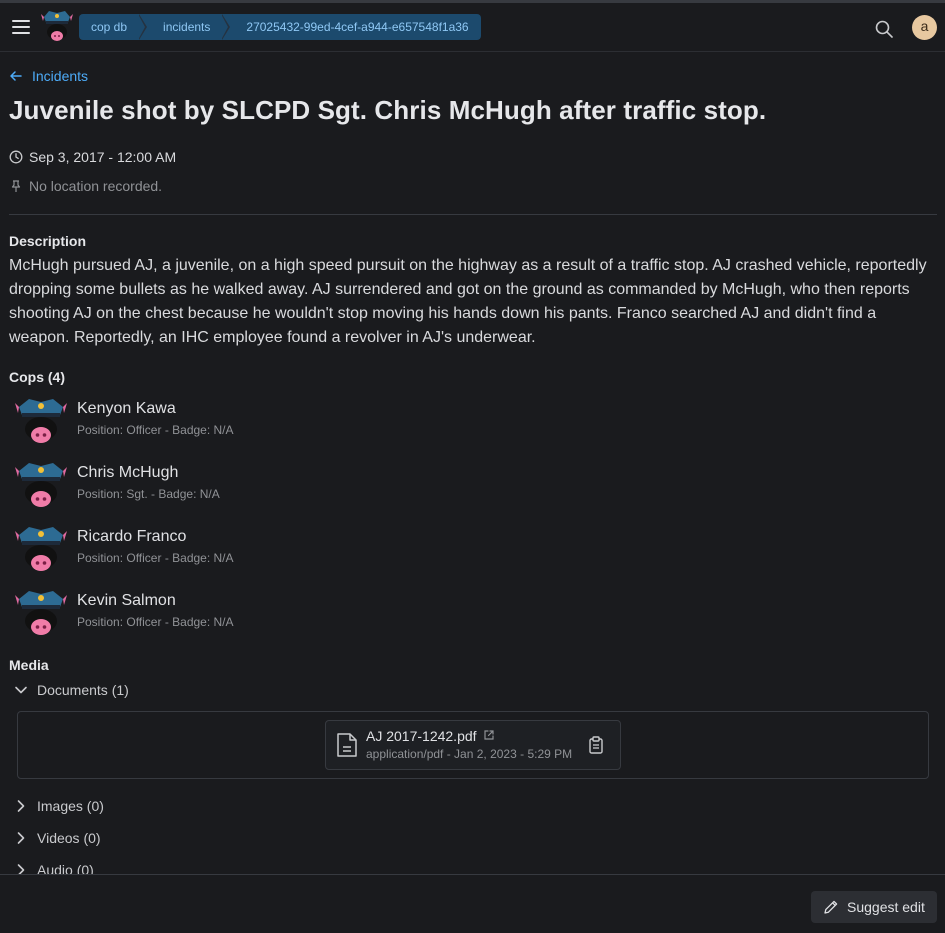 The height and width of the screenshot is (933, 945). What do you see at coordinates (472, 903) in the screenshot?
I see `footer-bar: Suggest edit` at bounding box center [472, 903].